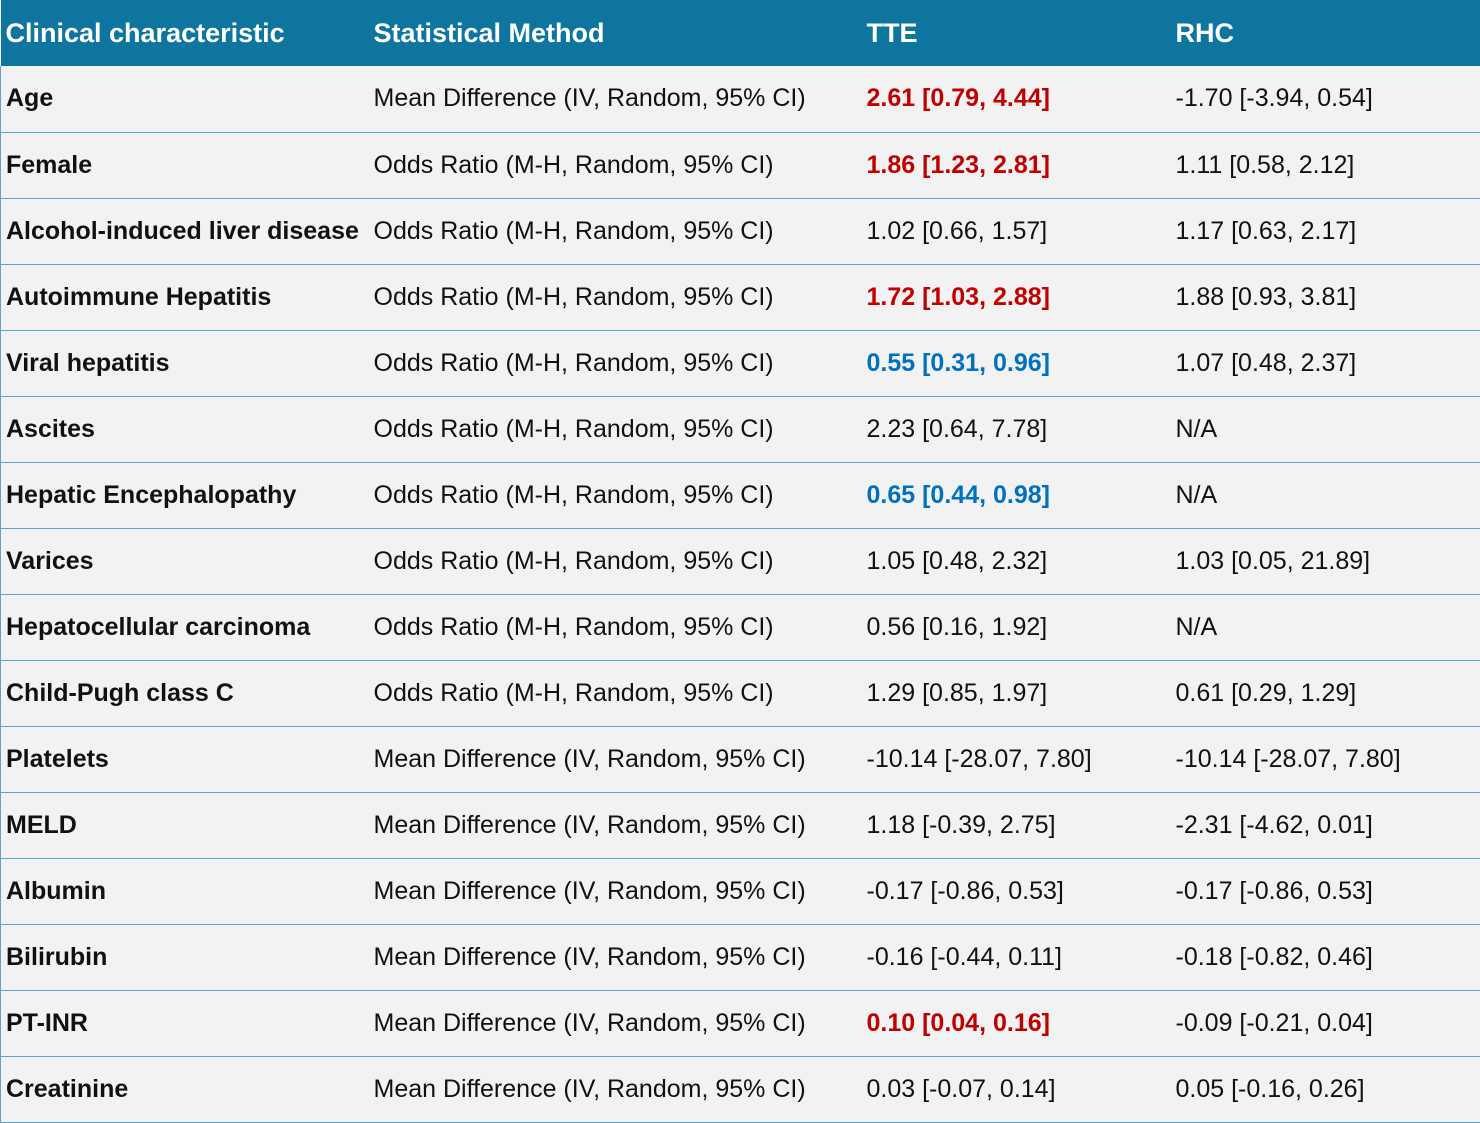  I want to click on characteristic-cell: Hepatocellular carcinoma, so click(184, 627).